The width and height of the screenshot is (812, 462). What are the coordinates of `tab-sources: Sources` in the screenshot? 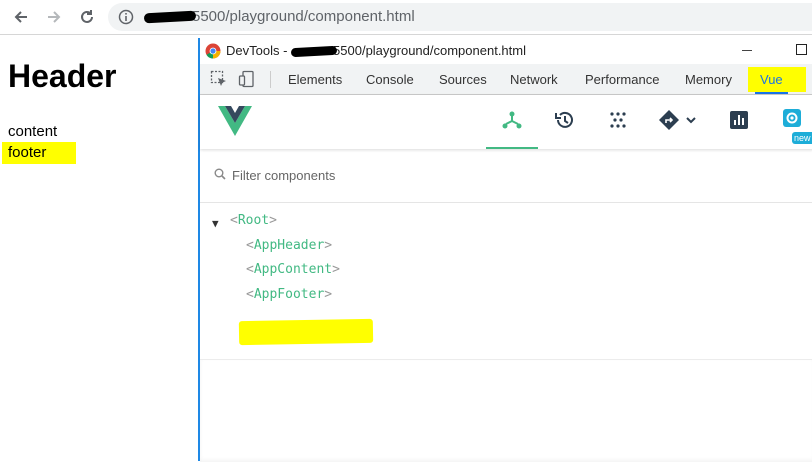 It's located at (463, 79).